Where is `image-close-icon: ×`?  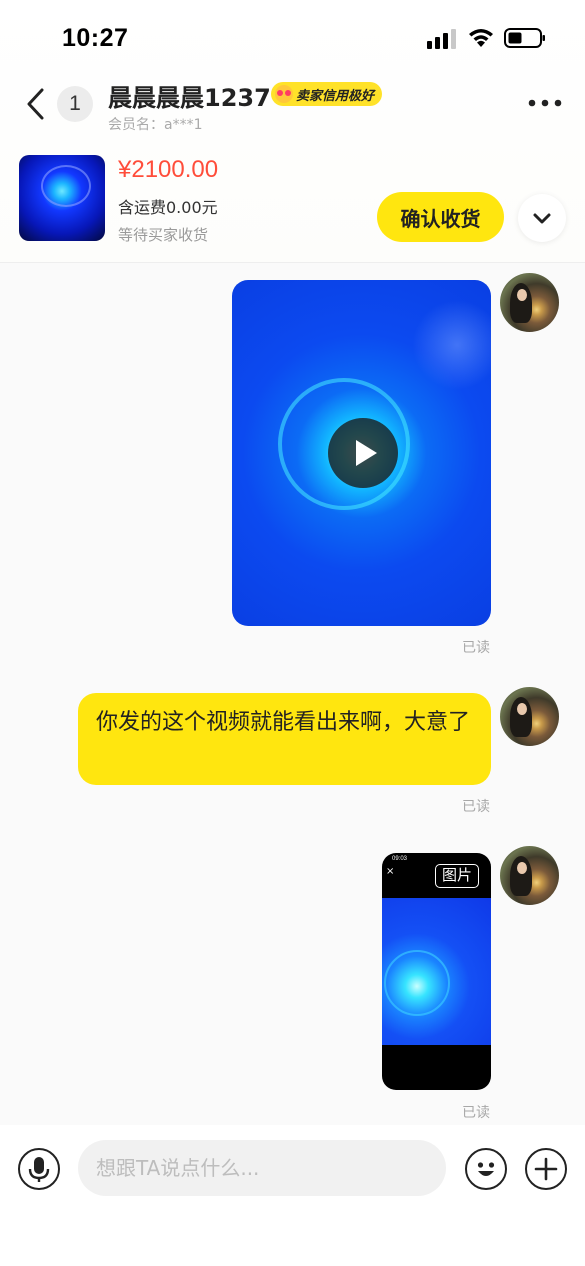 image-close-icon: × is located at coordinates (390, 871).